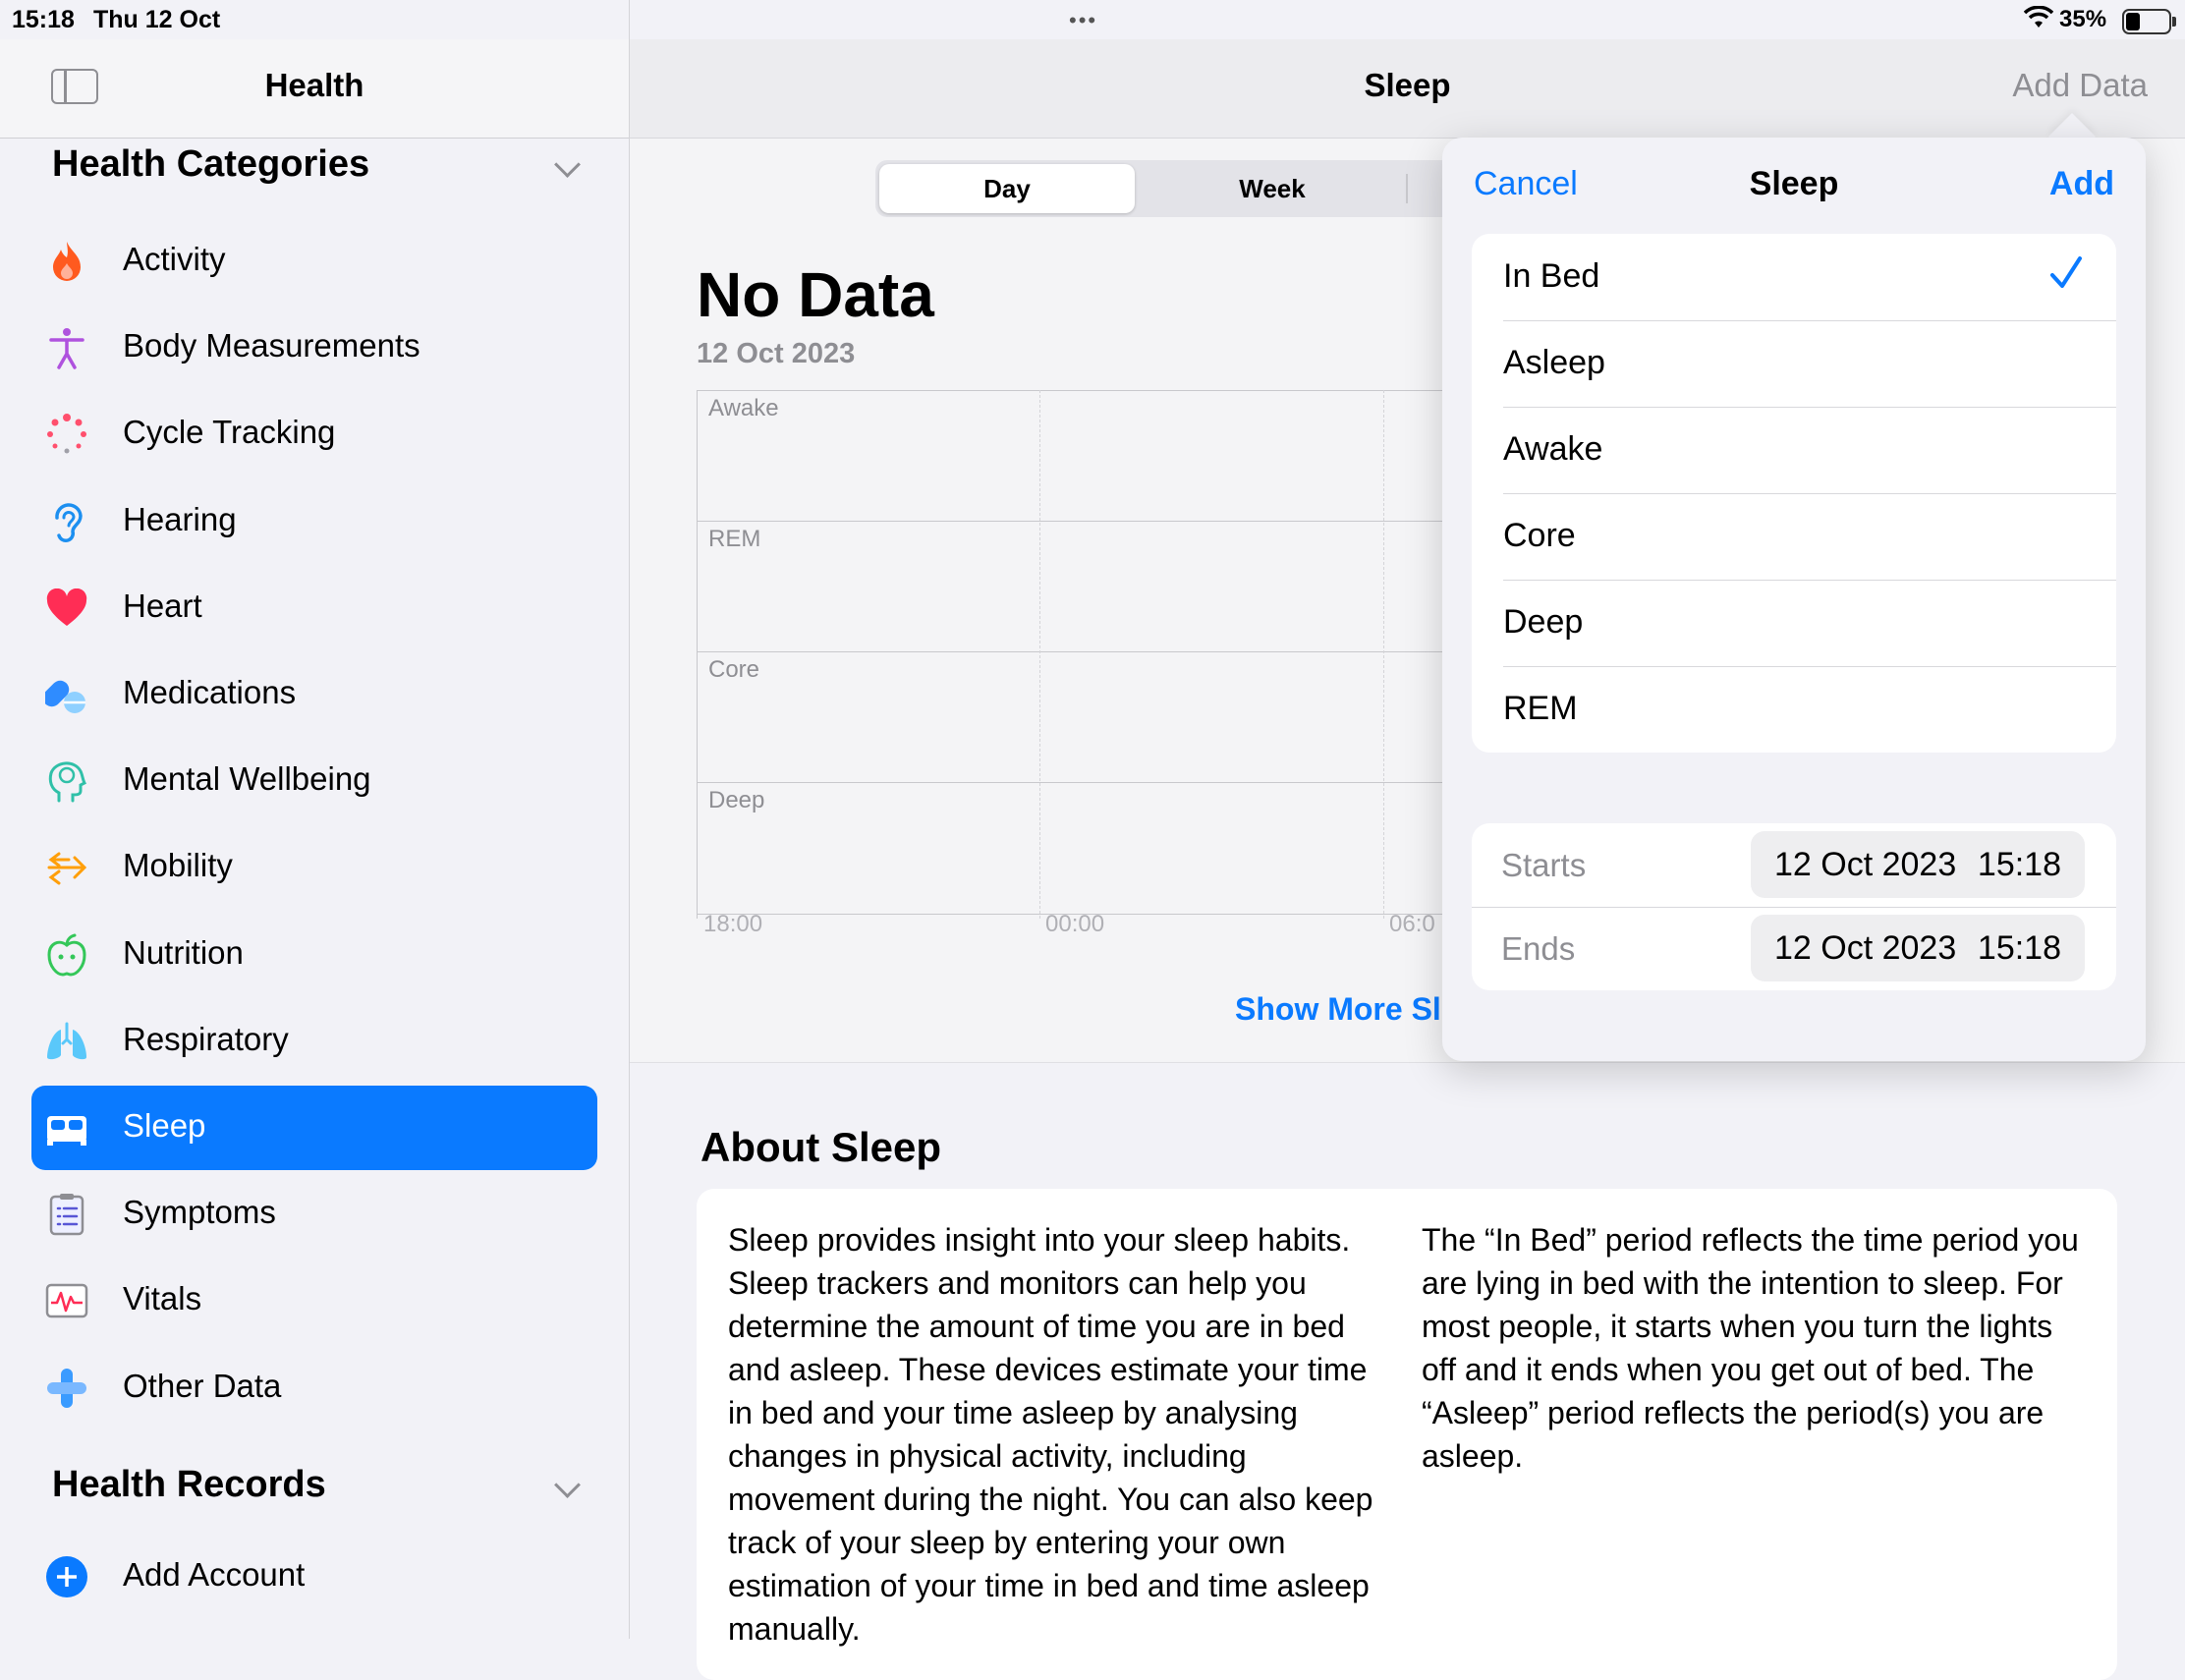  I want to click on sidebar-item-activity: Activity, so click(314, 261).